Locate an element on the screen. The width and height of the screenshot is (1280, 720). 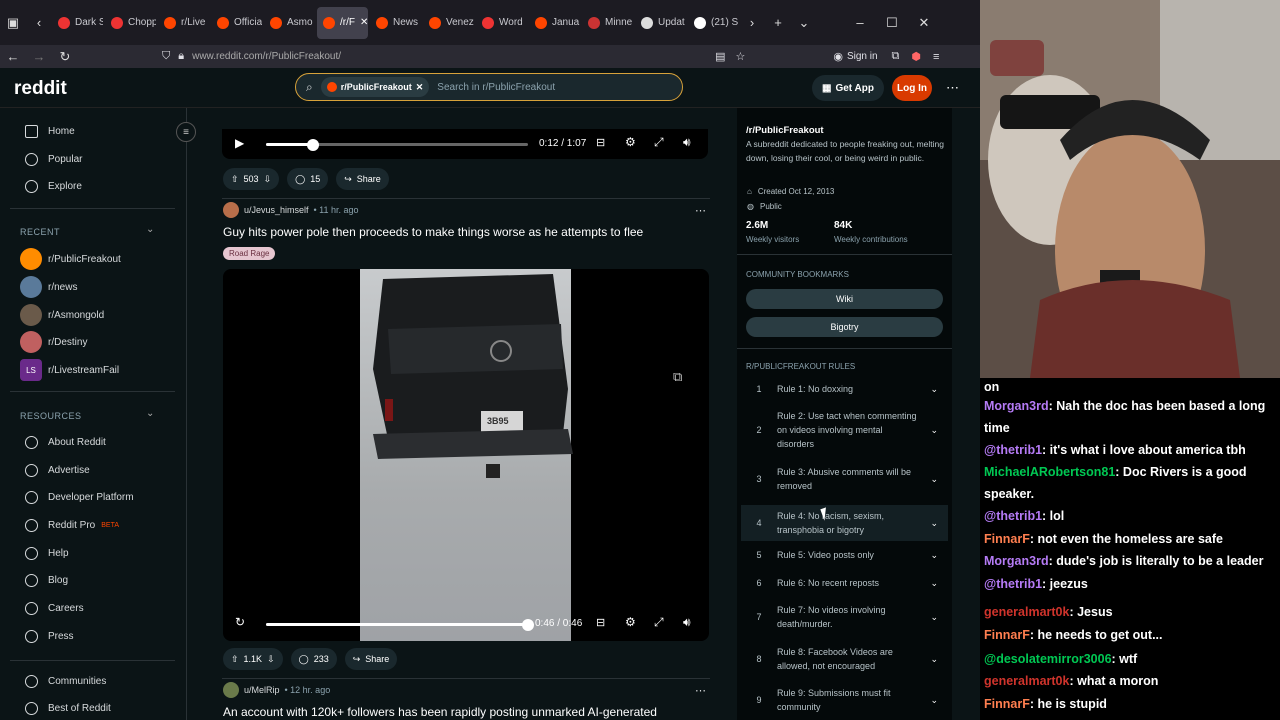
nav-home: Home is located at coordinates (50, 131).